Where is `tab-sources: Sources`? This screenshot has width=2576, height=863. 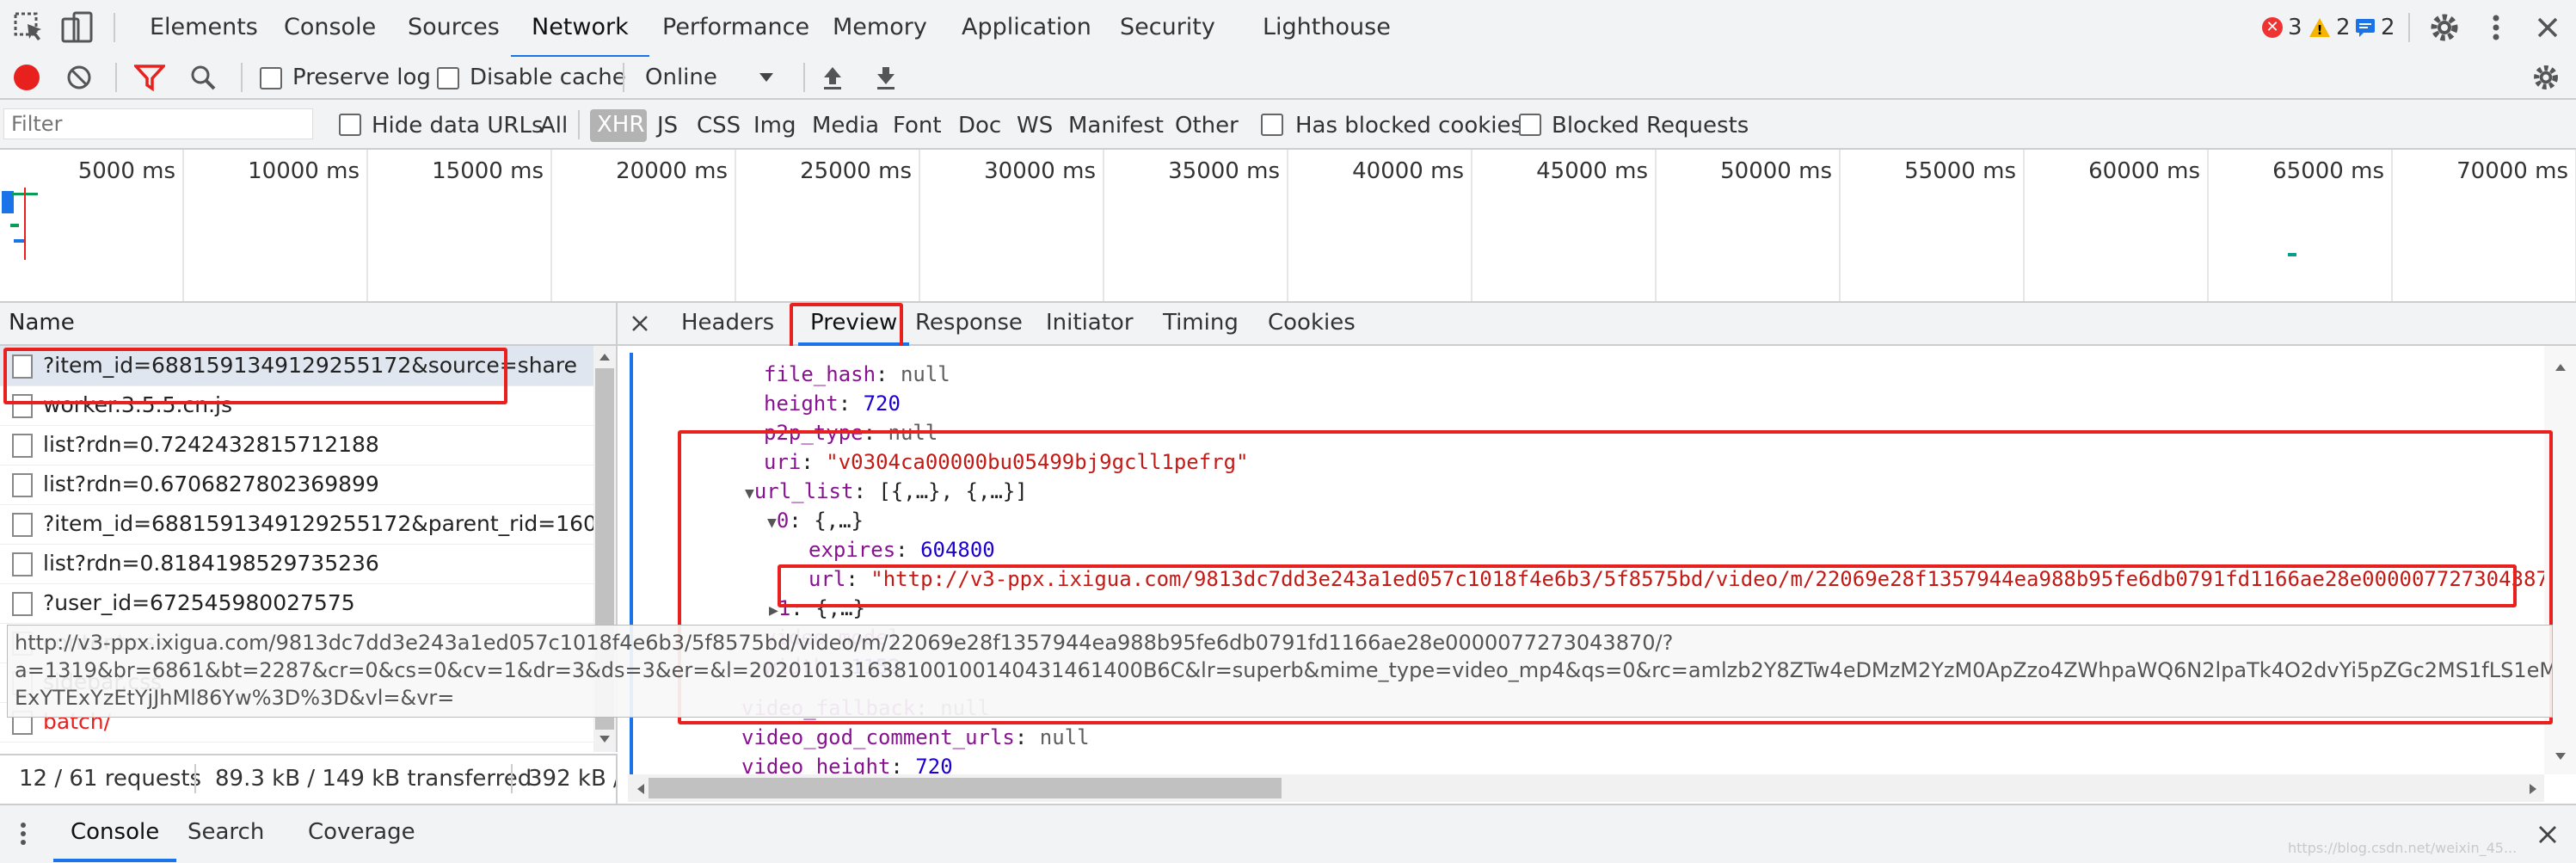
tab-sources: Sources is located at coordinates (454, 27).